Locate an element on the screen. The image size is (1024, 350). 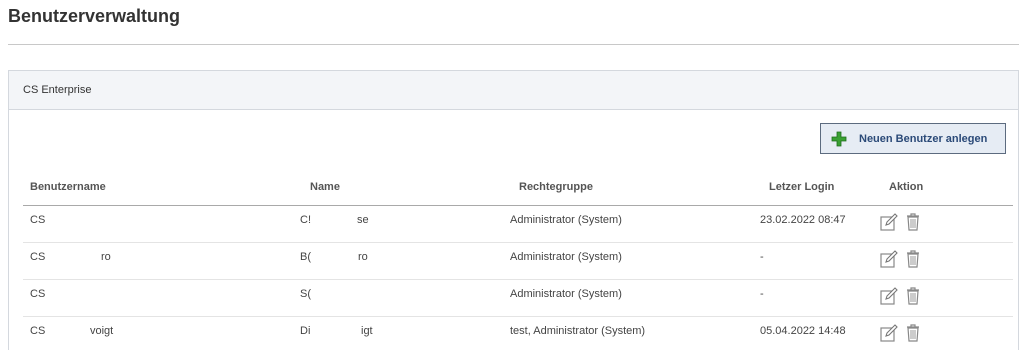
table-row: CS S( Administrator (System) - is located at coordinates (518, 298).